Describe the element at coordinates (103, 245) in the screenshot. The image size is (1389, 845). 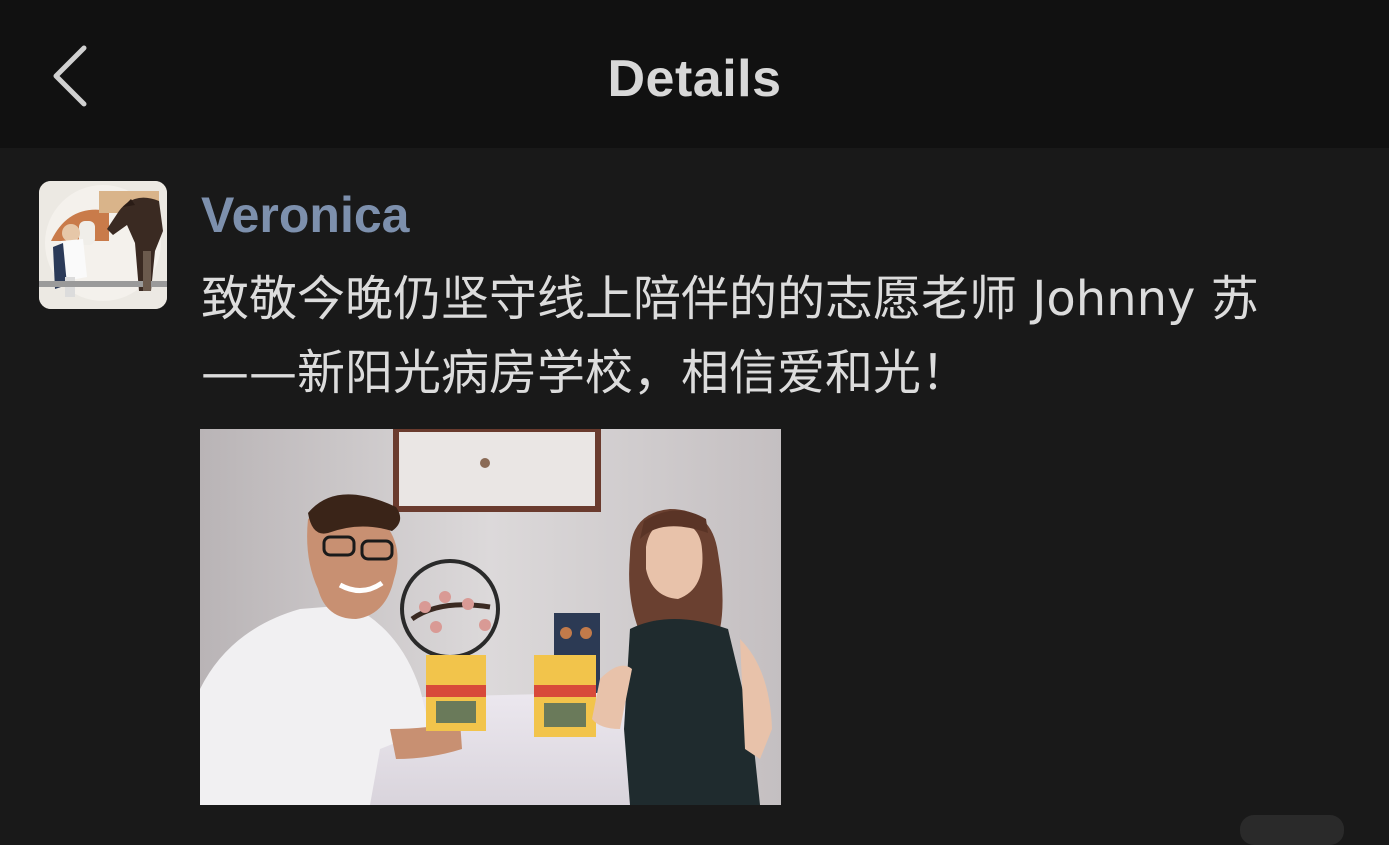
I see `avatar` at that location.